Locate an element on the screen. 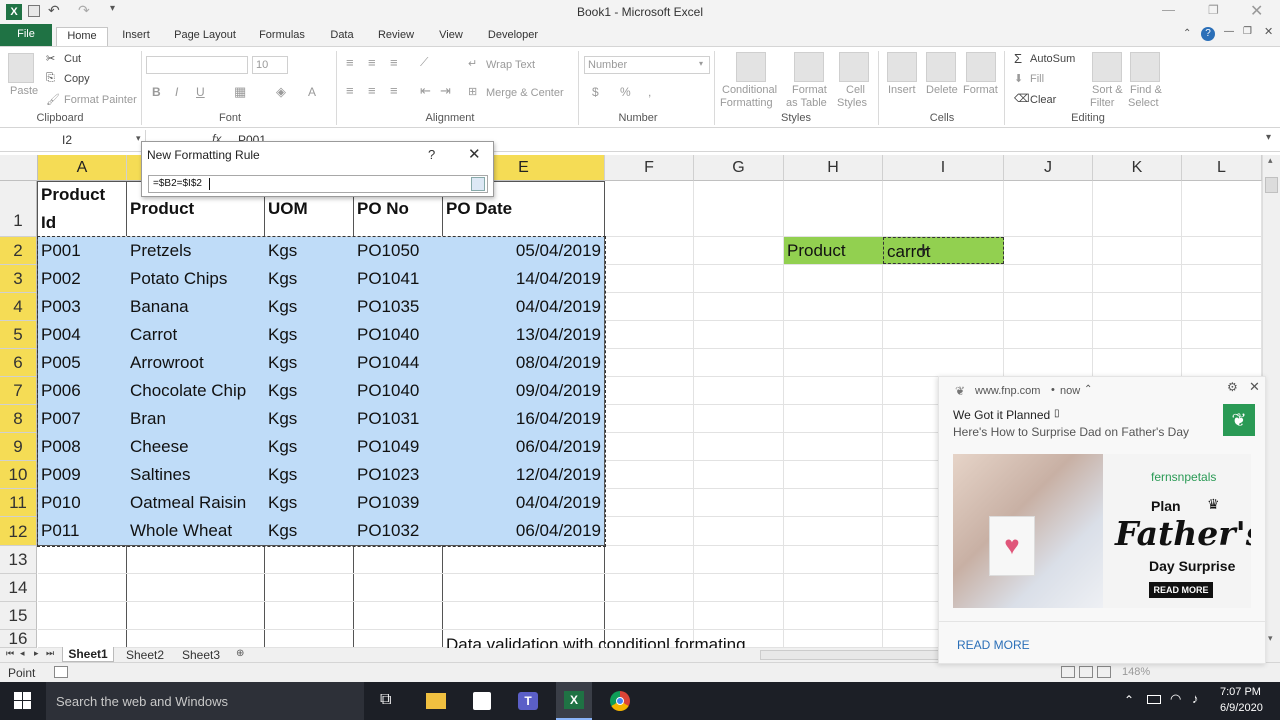 The width and height of the screenshot is (1280, 720). sort-filter-icon is located at coordinates (1107, 67).